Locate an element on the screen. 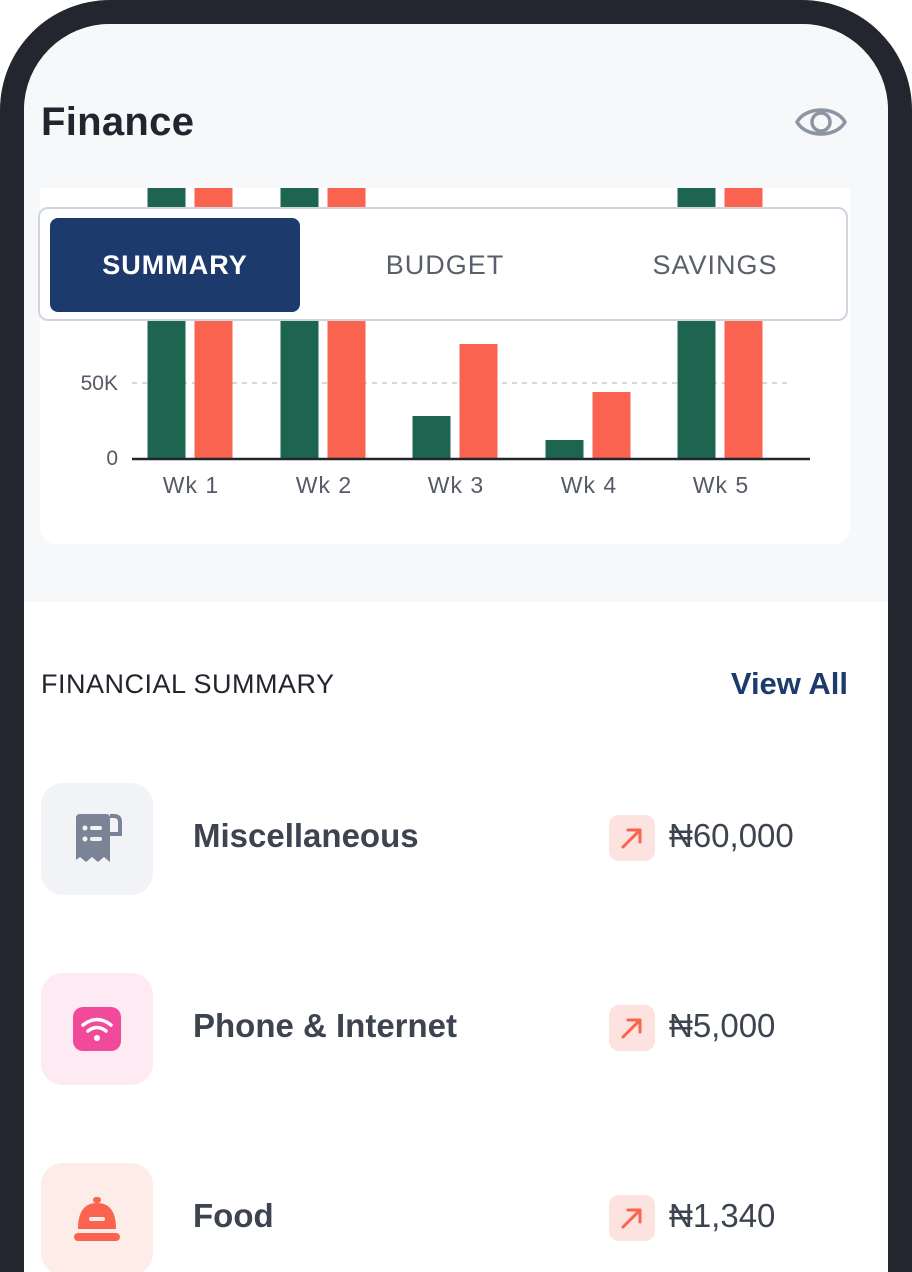 The width and height of the screenshot is (912, 1272). cloche-icon is located at coordinates (97, 1217).